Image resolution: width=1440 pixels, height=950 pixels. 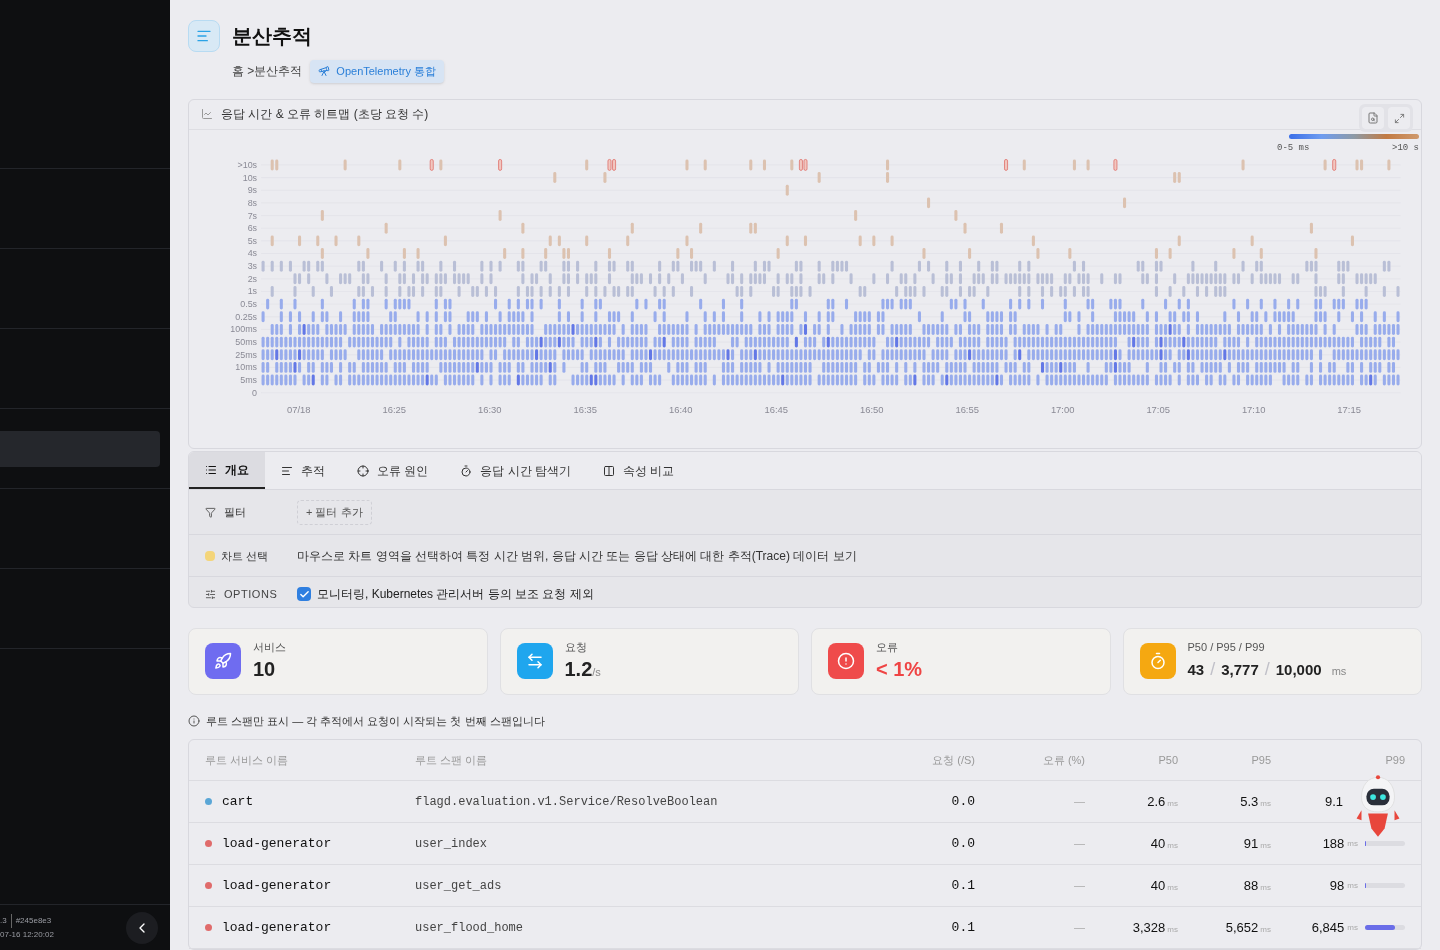 What do you see at coordinates (249, 304) in the screenshot?
I see `y-axis-label: 0.5s` at bounding box center [249, 304].